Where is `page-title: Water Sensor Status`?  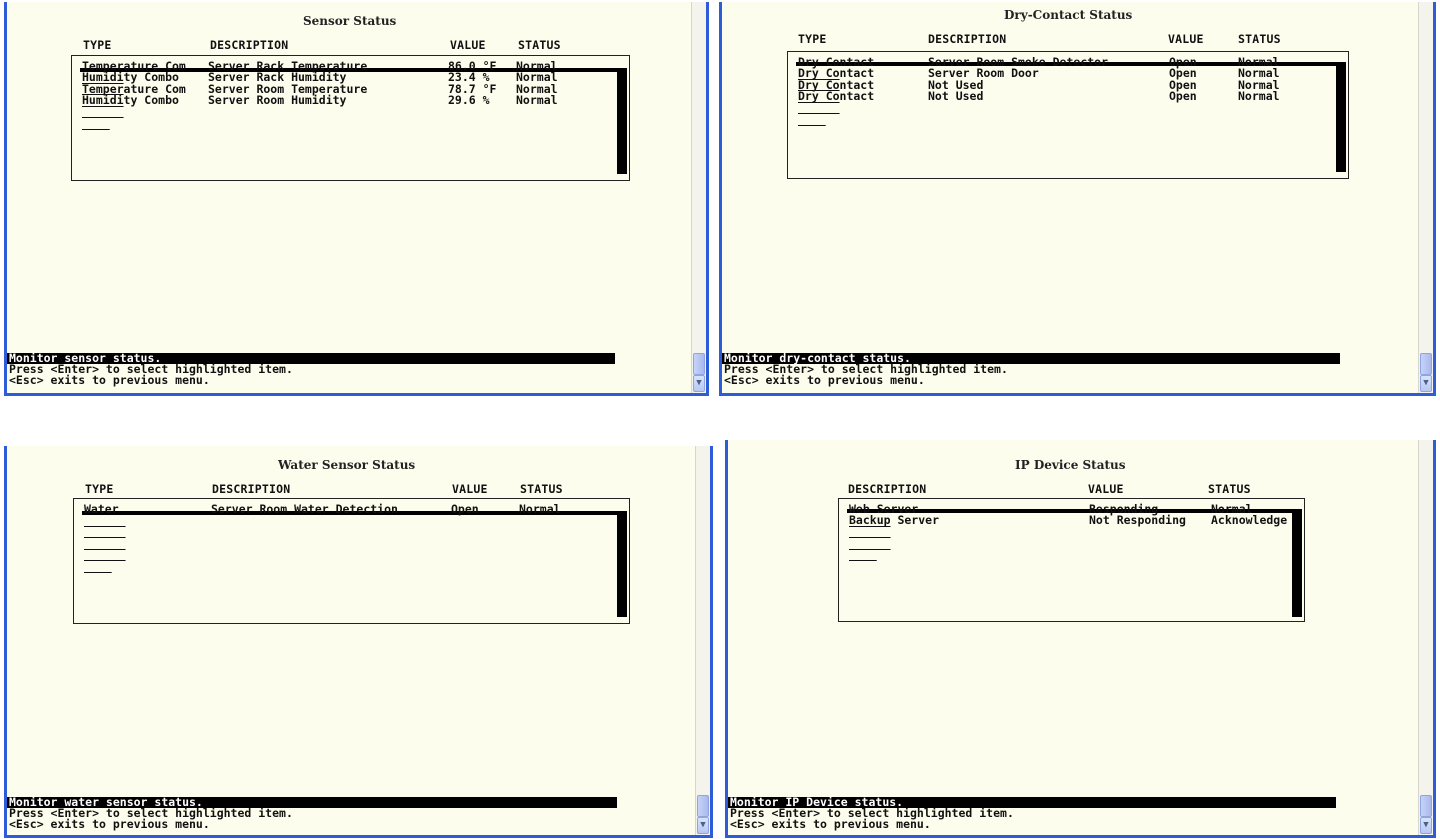 page-title: Water Sensor Status is located at coordinates (347, 465).